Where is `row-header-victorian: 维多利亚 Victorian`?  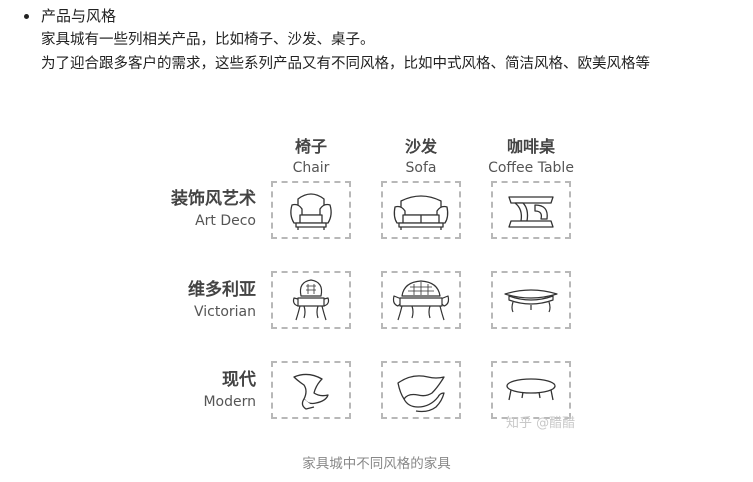 row-header-victorian: 维多利亚 Victorian is located at coordinates (186, 300).